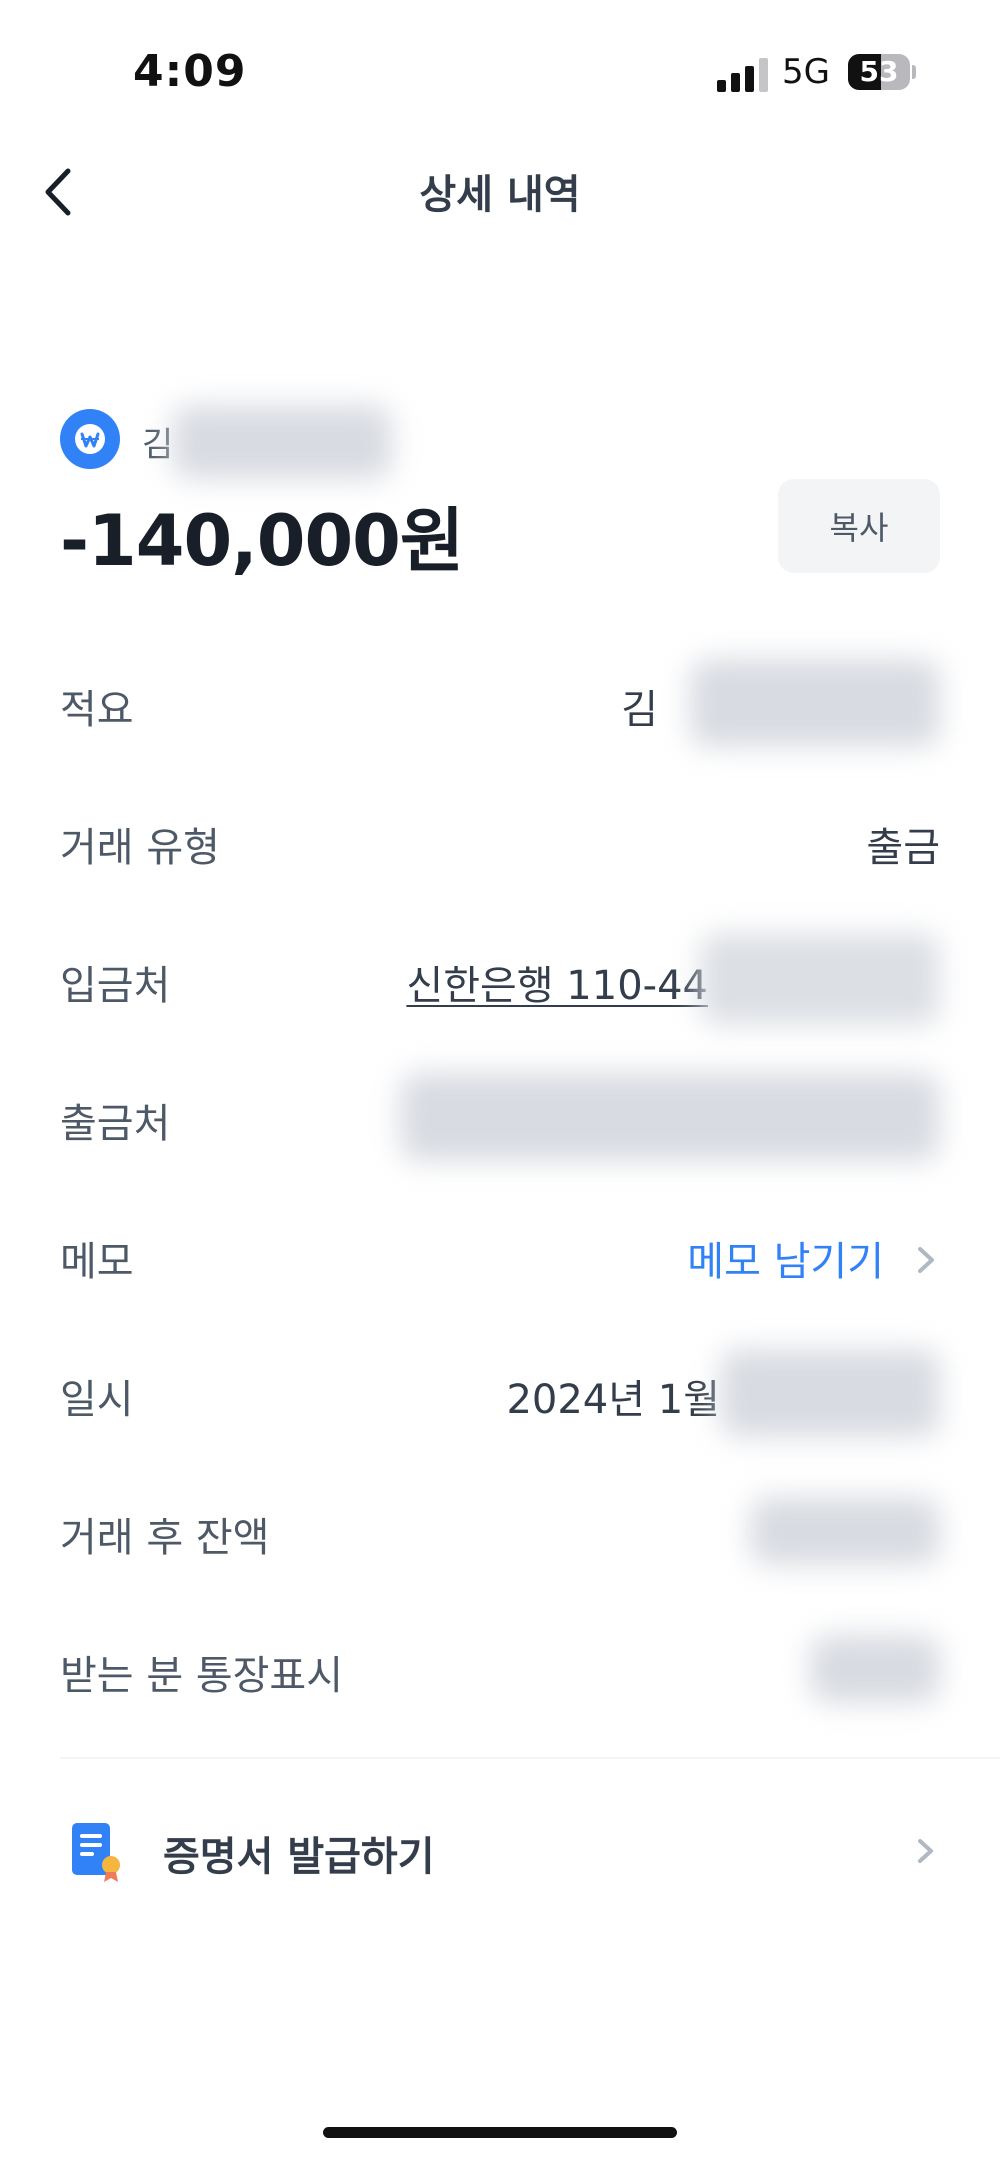 This screenshot has width=1000, height=2167. What do you see at coordinates (282, 442) in the screenshot?
I see `redacted-counterparty` at bounding box center [282, 442].